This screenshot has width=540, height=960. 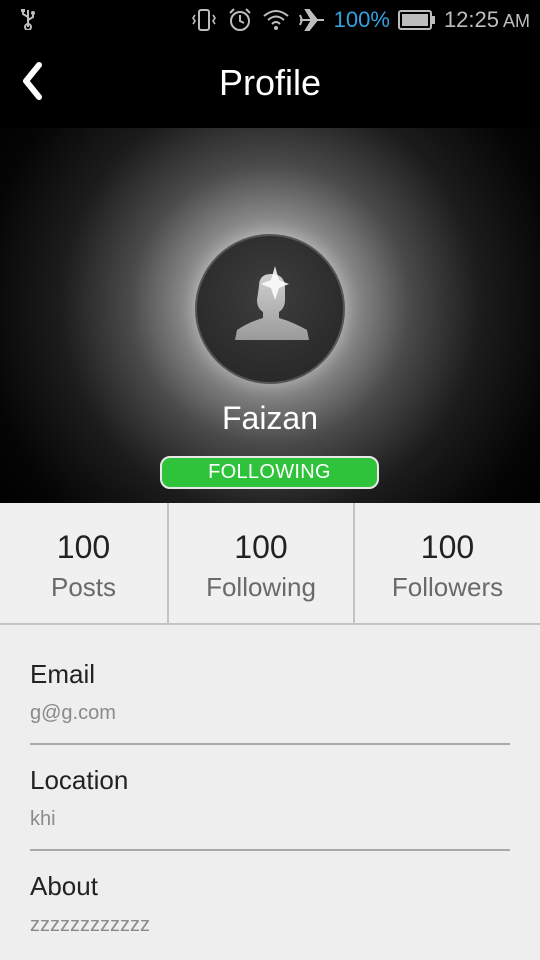 I want to click on field-label: About, so click(x=64, y=886).